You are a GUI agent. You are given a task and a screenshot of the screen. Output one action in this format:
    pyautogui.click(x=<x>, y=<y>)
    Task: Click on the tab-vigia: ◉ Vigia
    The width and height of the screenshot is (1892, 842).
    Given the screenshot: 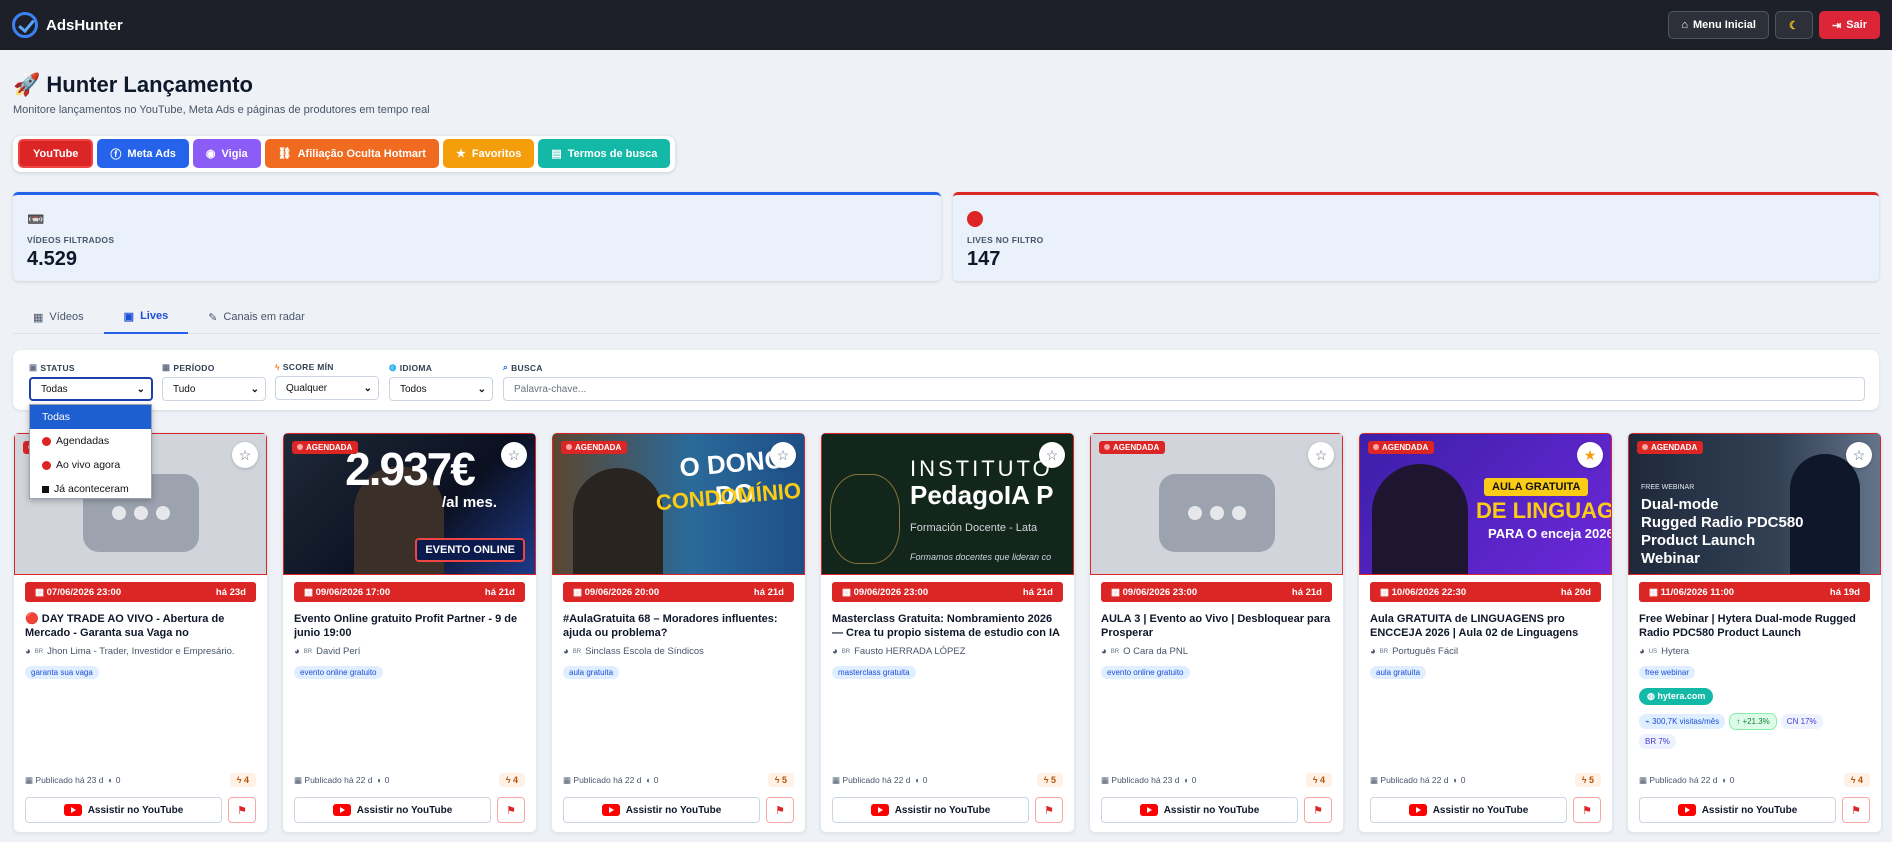 What is the action you would take?
    pyautogui.click(x=226, y=153)
    